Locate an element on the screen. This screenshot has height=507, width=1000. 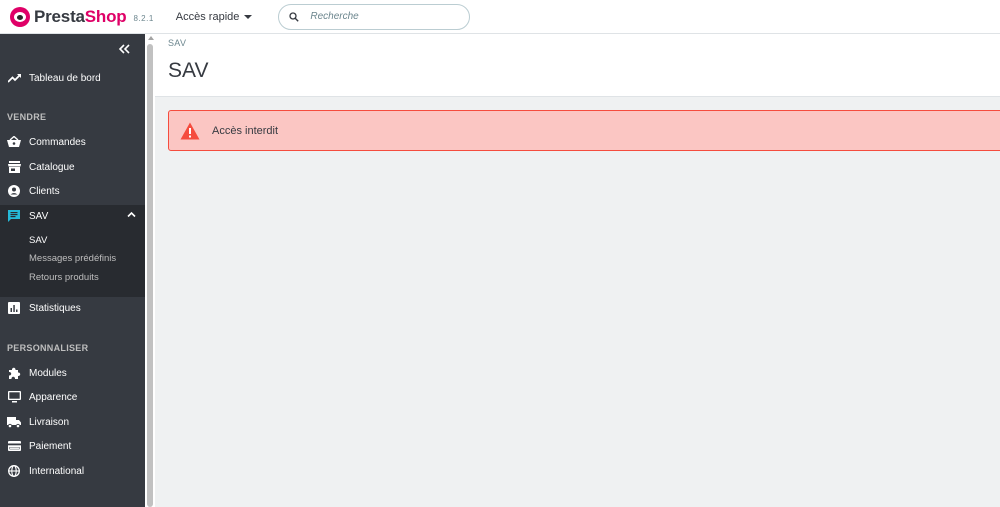
sidebar-item-orders: Commandes is located at coordinates (72, 142).